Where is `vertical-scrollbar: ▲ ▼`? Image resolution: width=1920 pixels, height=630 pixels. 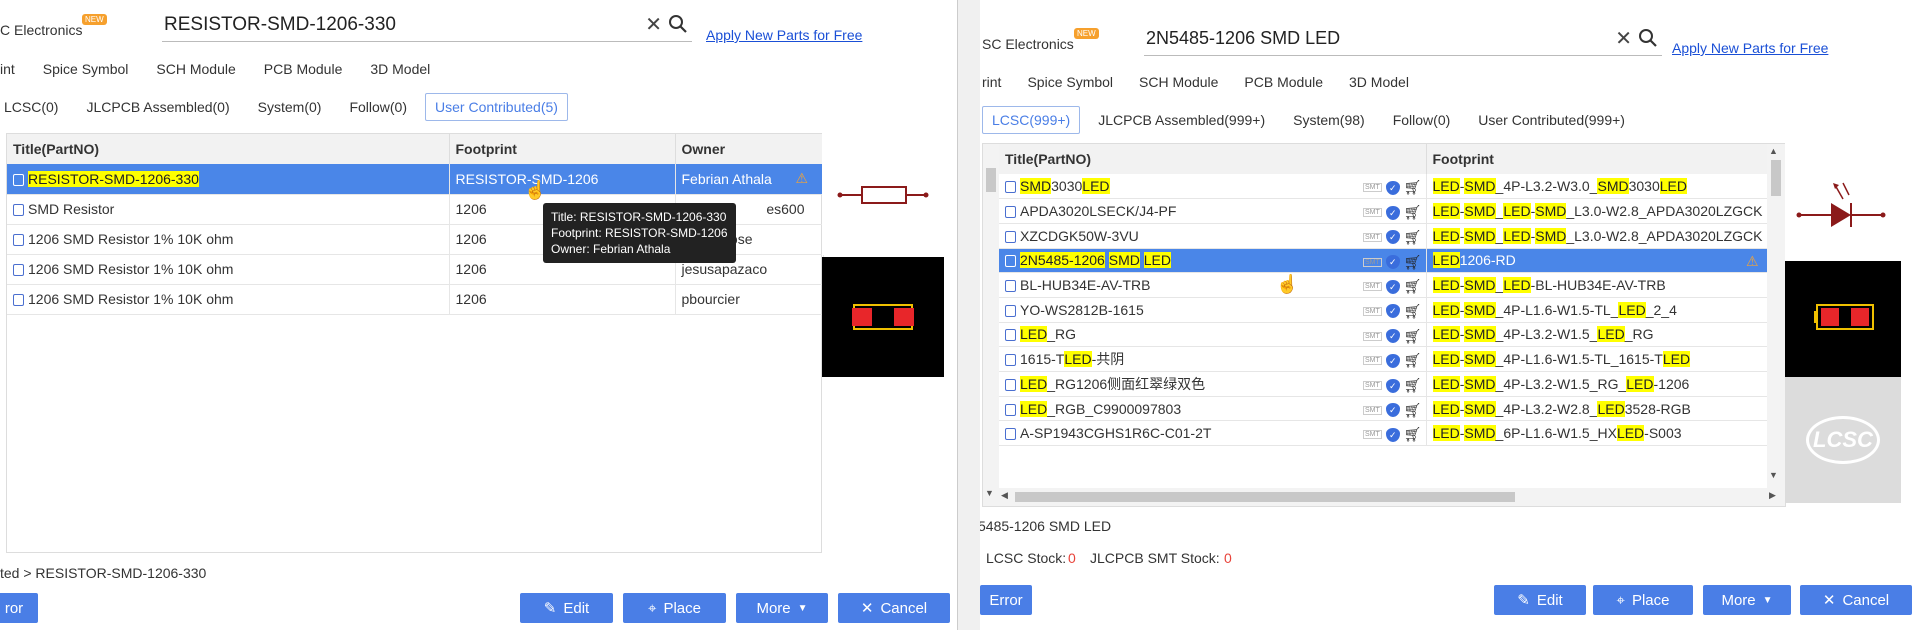 vertical-scrollbar: ▲ ▼ is located at coordinates (1776, 316).